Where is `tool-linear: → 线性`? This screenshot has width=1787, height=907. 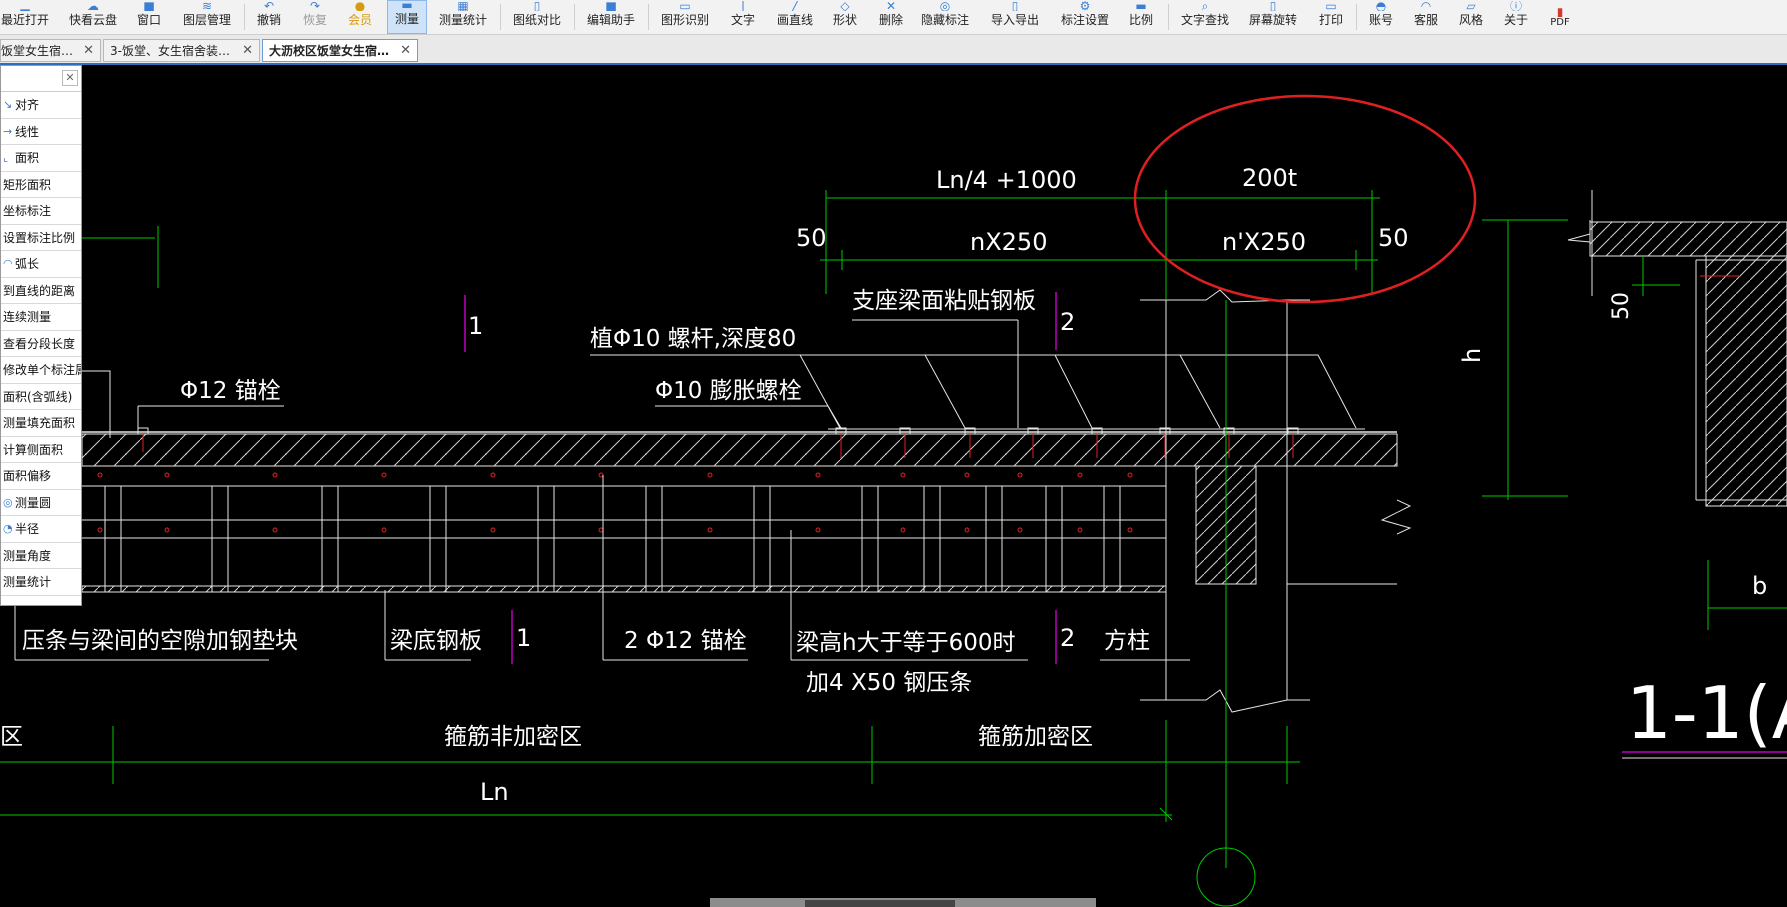
tool-linear: → 线性 is located at coordinates (41, 132).